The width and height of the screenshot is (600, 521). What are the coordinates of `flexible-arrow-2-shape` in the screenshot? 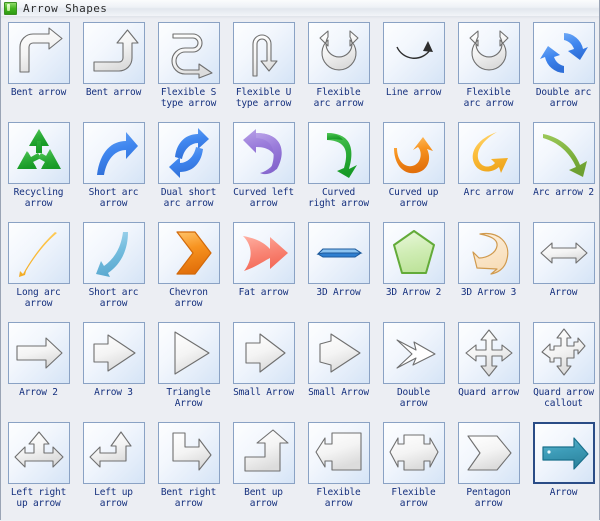 It's located at (413, 453).